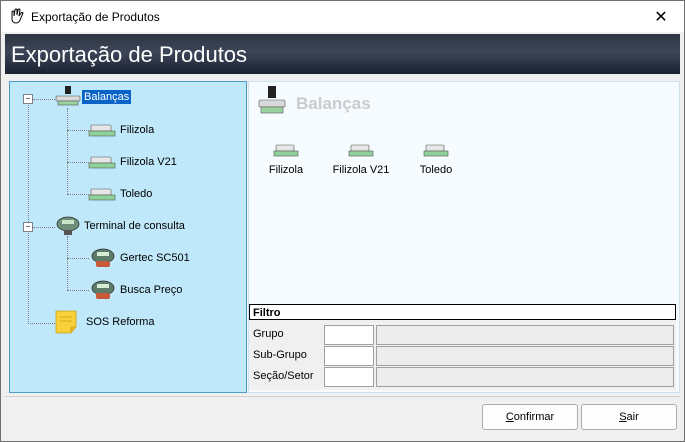  I want to click on tree-item-filizola: Filizola, so click(122, 130).